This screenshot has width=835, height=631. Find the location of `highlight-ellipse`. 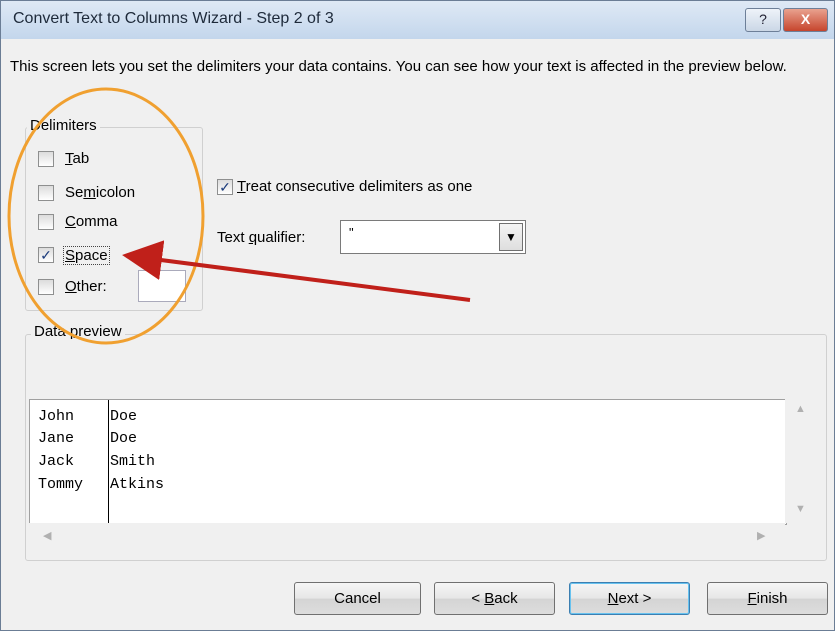

highlight-ellipse is located at coordinates (106, 216).